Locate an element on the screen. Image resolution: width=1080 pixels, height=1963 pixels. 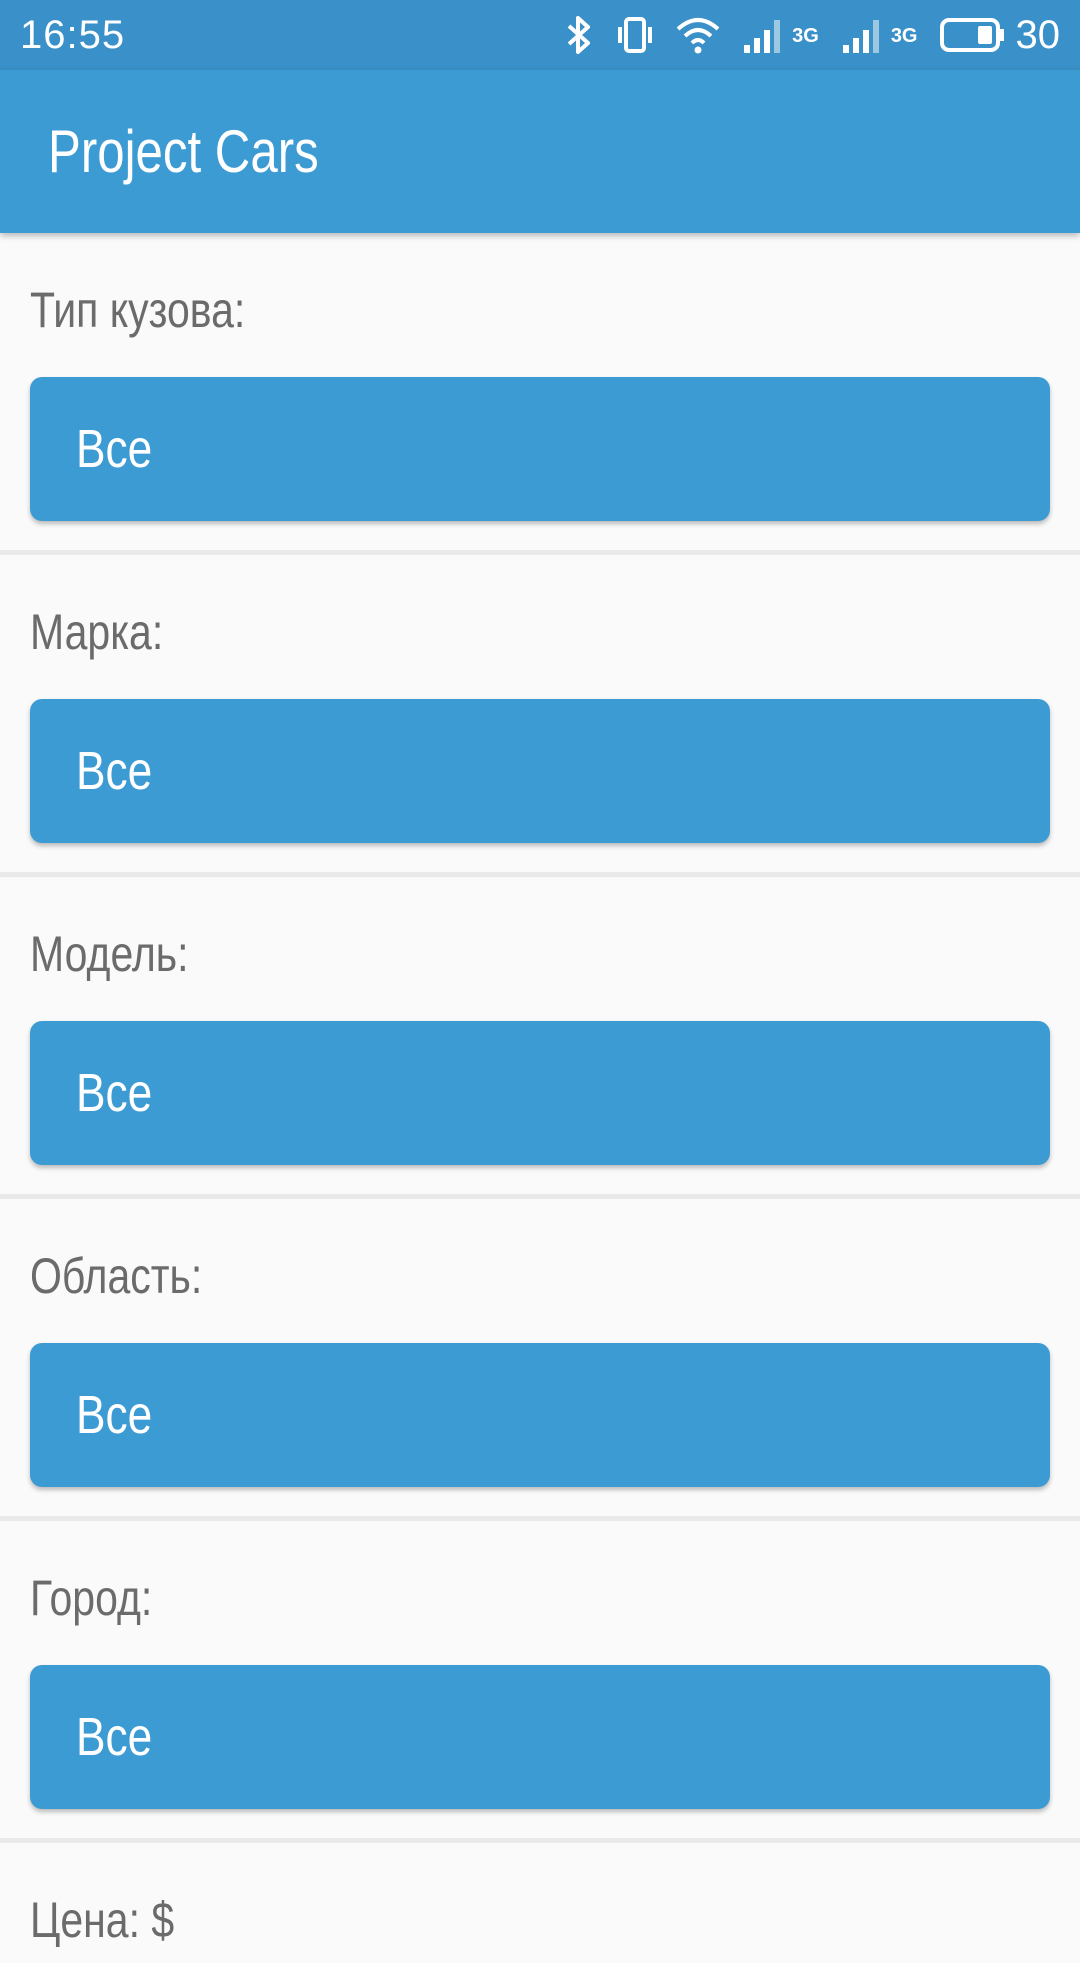
app-bar: Project Cars is located at coordinates (540, 151).